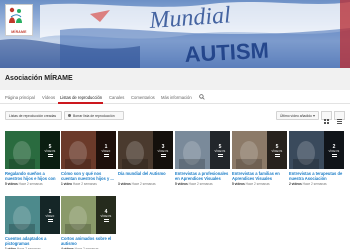 This screenshot has width=350, height=249. I want to click on playlist-meta: 1 vídeo Hace 2 semanas, so click(88, 184).